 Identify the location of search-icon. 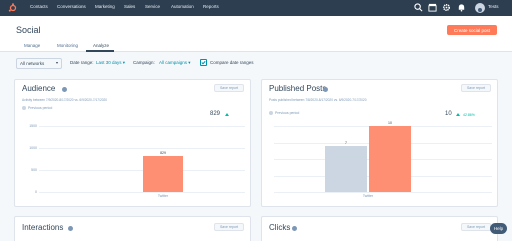
(418, 7).